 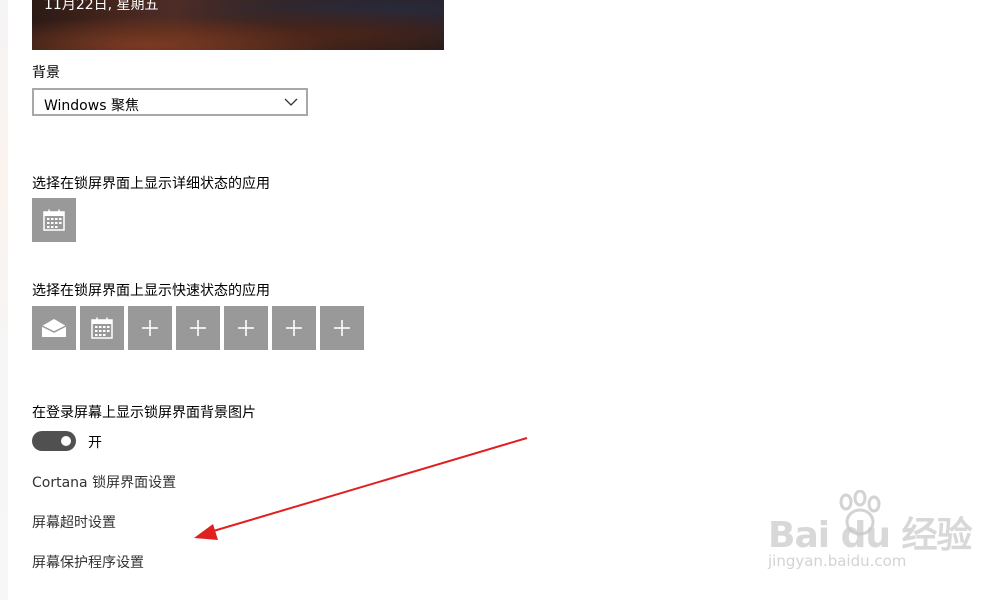 I want to click on lock-screen-preview: 11月22日, 星期五, so click(x=238, y=25).